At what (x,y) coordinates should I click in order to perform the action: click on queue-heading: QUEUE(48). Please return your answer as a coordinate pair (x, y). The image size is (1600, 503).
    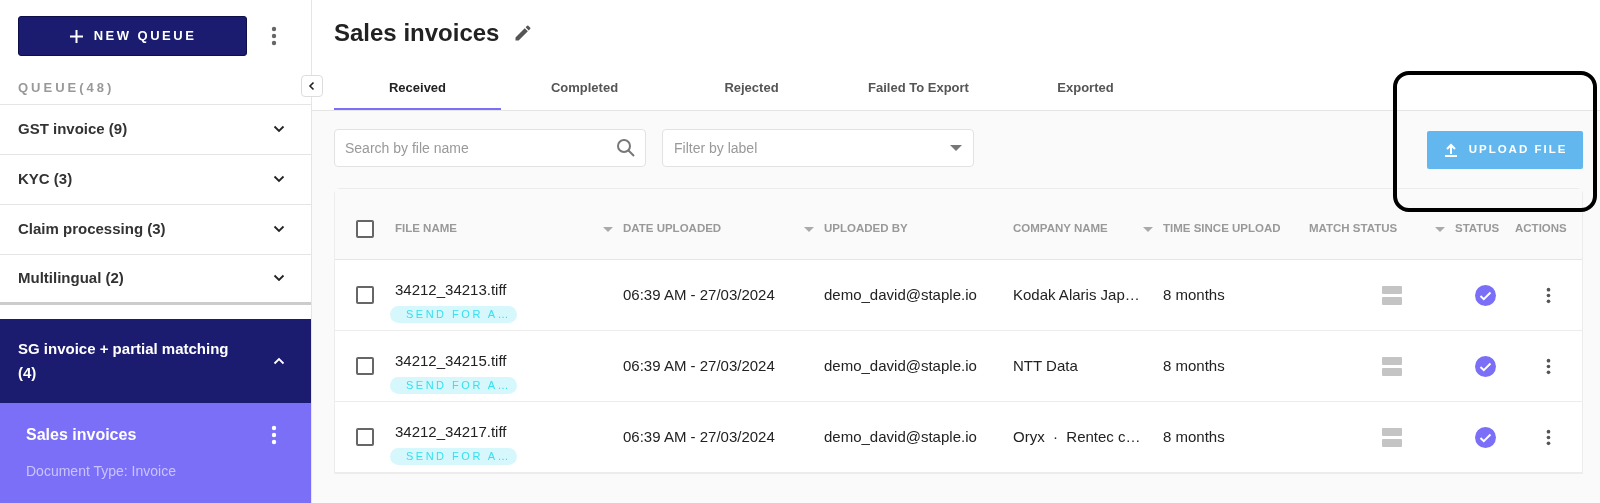
    Looking at the image, I should click on (66, 88).